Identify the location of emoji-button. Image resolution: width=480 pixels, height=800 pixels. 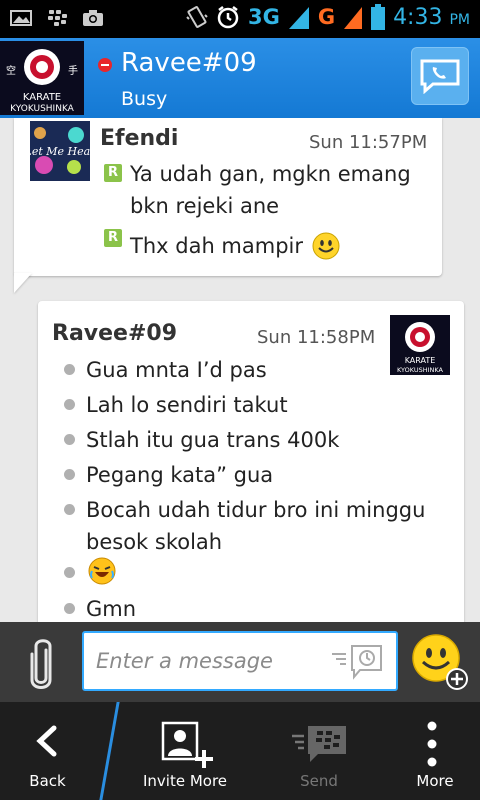
(441, 663).